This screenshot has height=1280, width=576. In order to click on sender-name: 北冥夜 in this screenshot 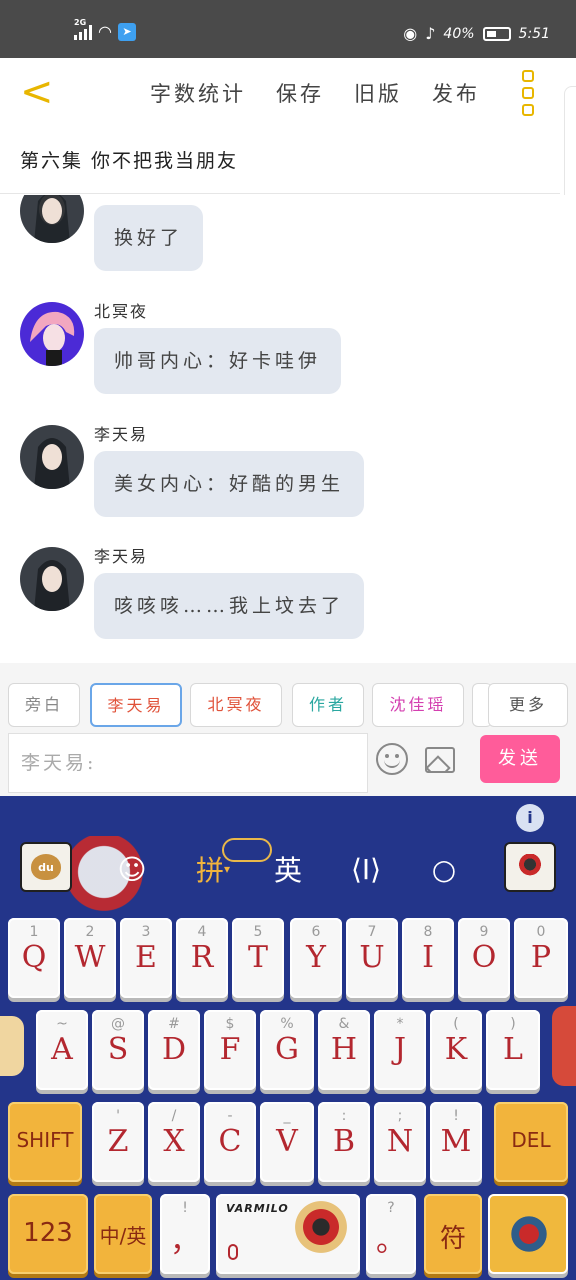, I will do `click(121, 311)`.